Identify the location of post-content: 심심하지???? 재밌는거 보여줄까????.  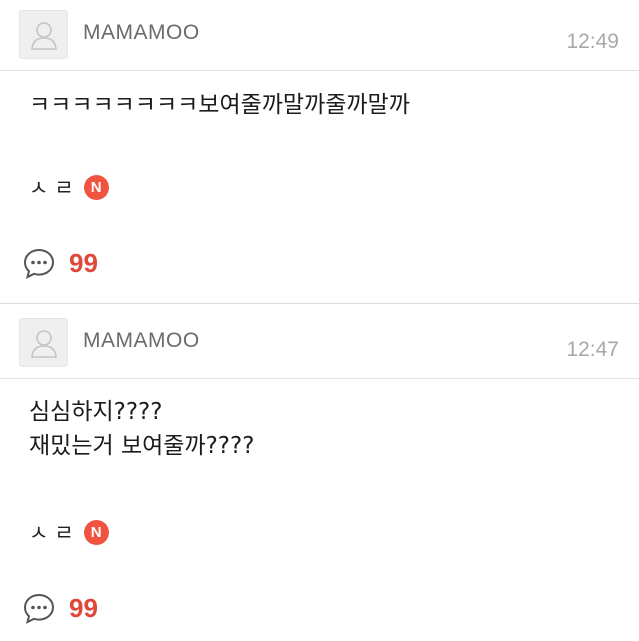
(142, 429).